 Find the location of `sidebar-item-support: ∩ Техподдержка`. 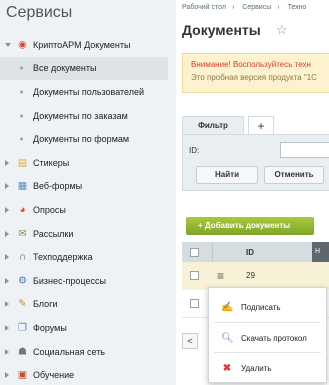

sidebar-item-support: ∩ Техподдержка is located at coordinates (84, 257).